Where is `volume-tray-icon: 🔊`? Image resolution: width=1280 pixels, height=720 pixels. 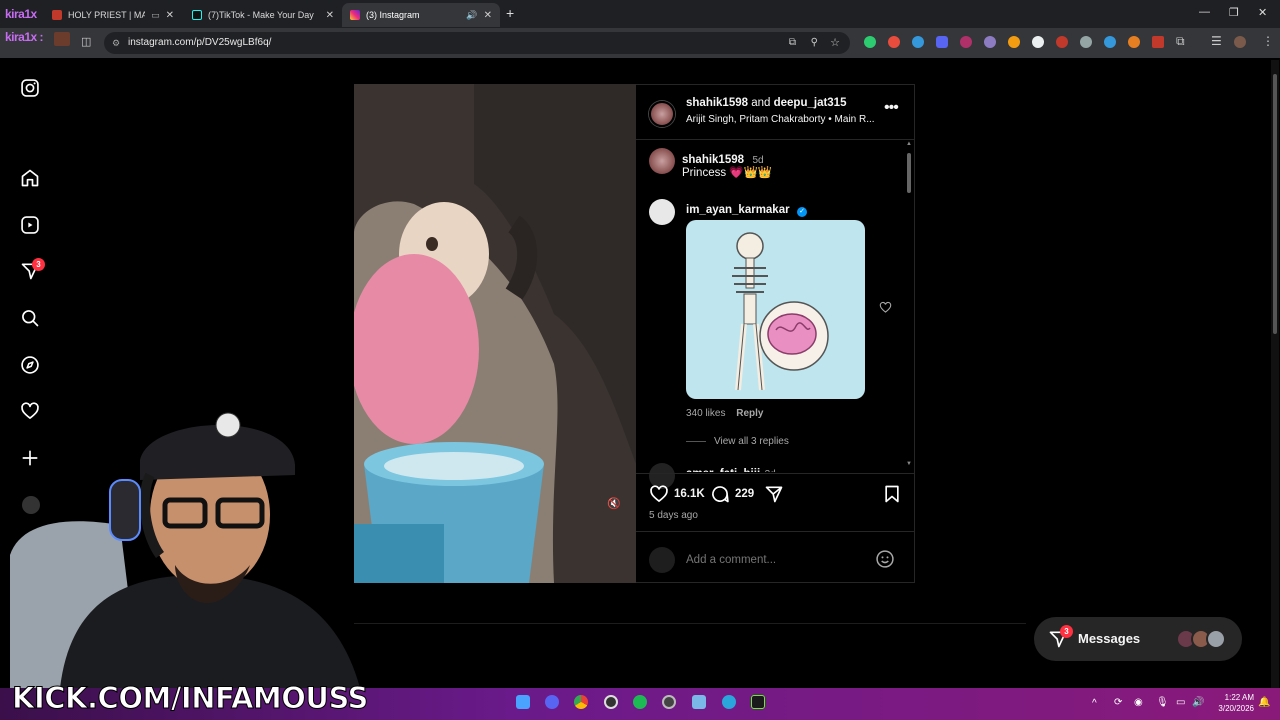
volume-tray-icon: 🔊 is located at coordinates (1198, 702).